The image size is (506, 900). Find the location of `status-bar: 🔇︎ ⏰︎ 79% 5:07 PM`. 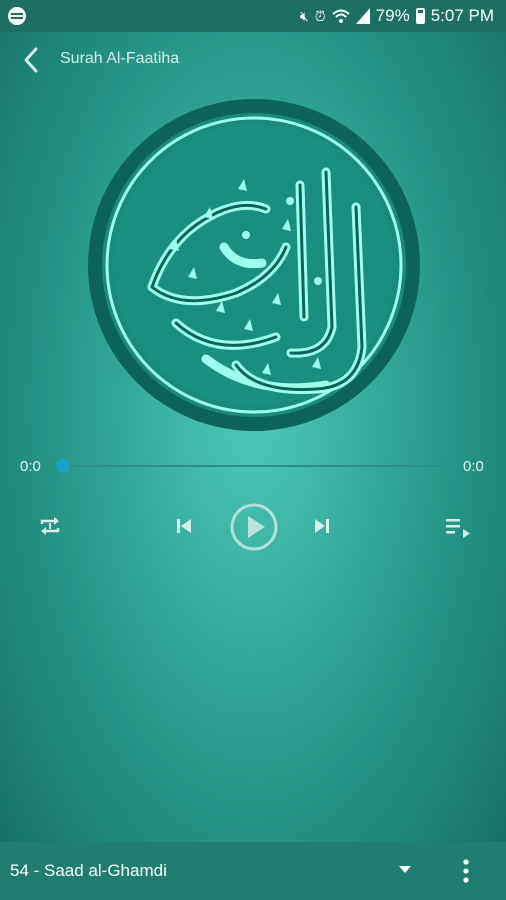

status-bar: 🔇︎ ⏰︎ 79% 5:07 PM is located at coordinates (253, 16).